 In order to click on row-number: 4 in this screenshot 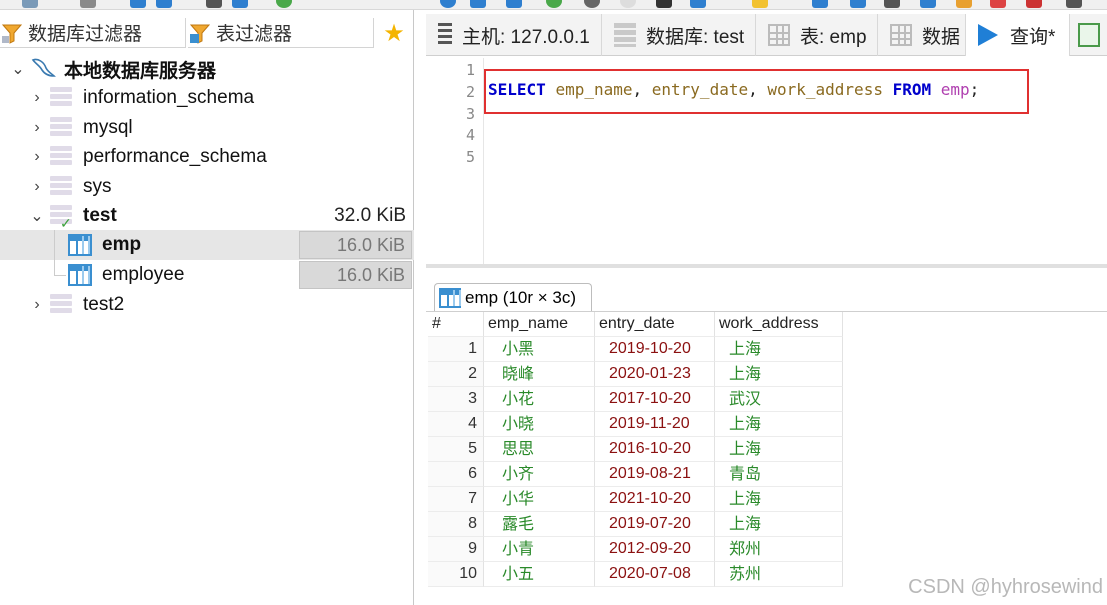, I will do `click(456, 424)`.